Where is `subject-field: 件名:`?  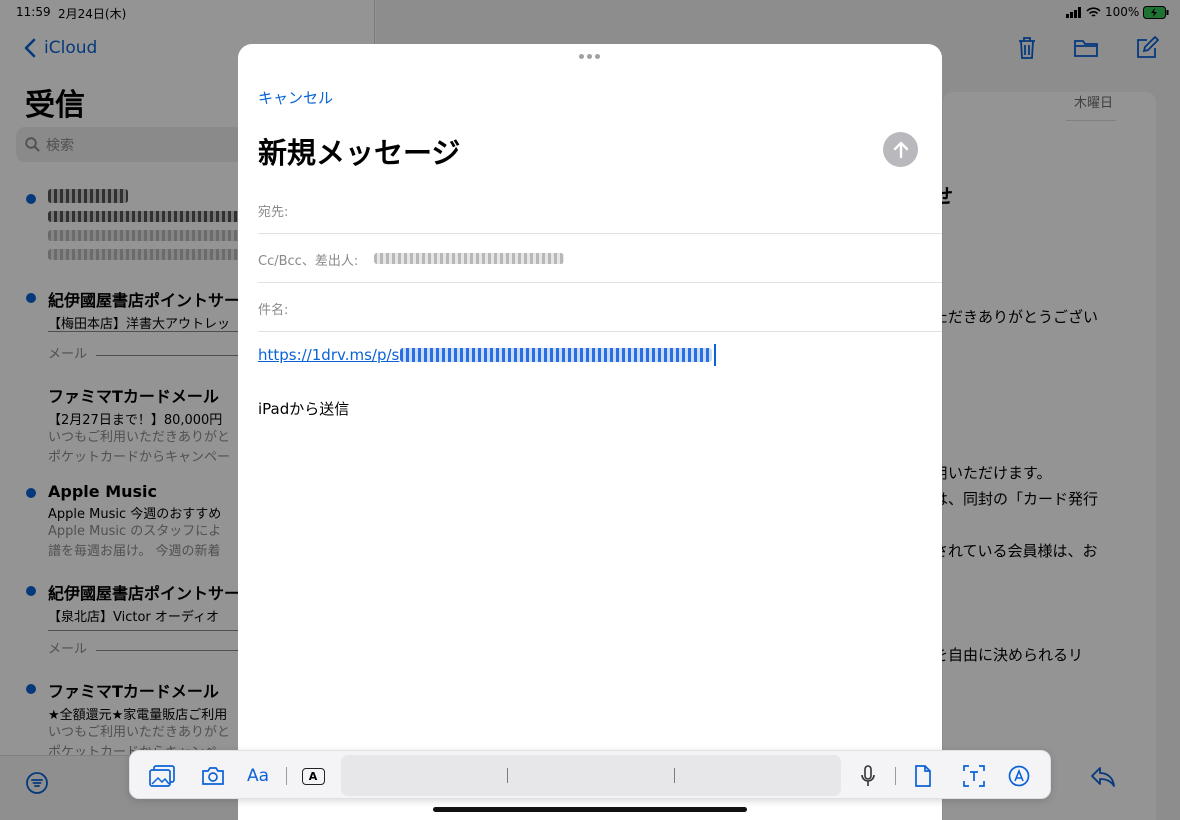
subject-field: 件名: is located at coordinates (600, 307).